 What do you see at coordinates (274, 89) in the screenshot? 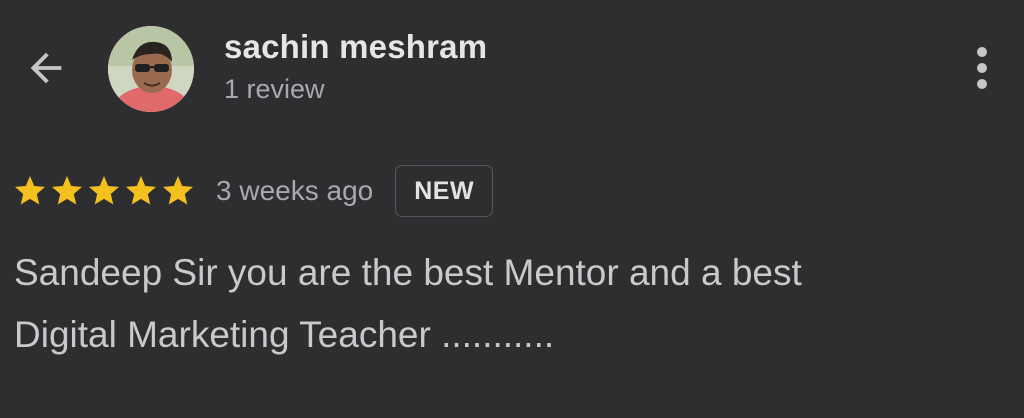
I see `review-count: 1 review` at bounding box center [274, 89].